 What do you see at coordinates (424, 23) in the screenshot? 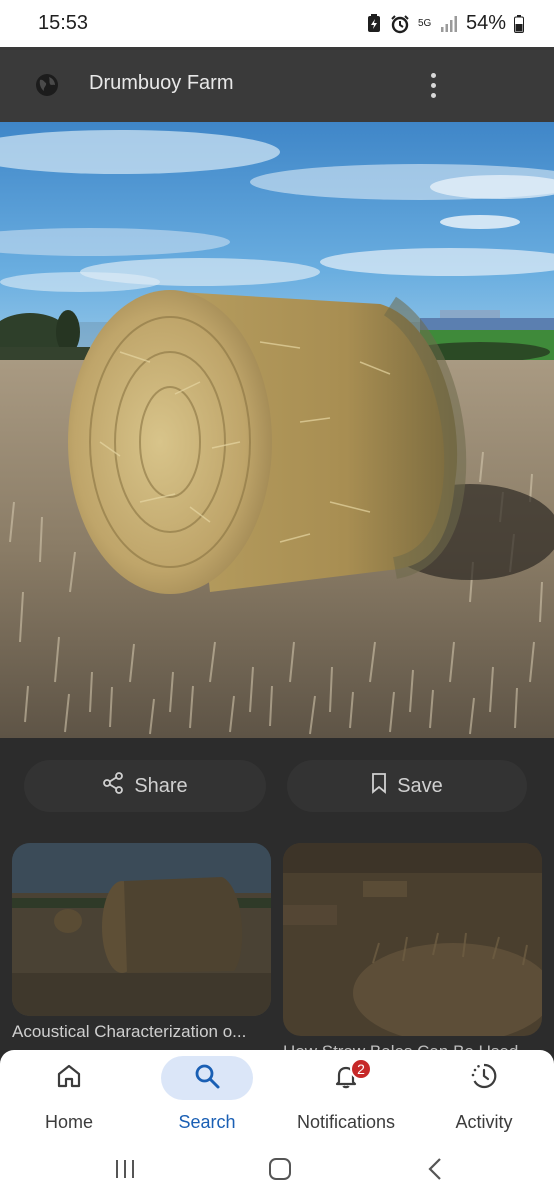
I see `network-type-label: 5G` at bounding box center [424, 23].